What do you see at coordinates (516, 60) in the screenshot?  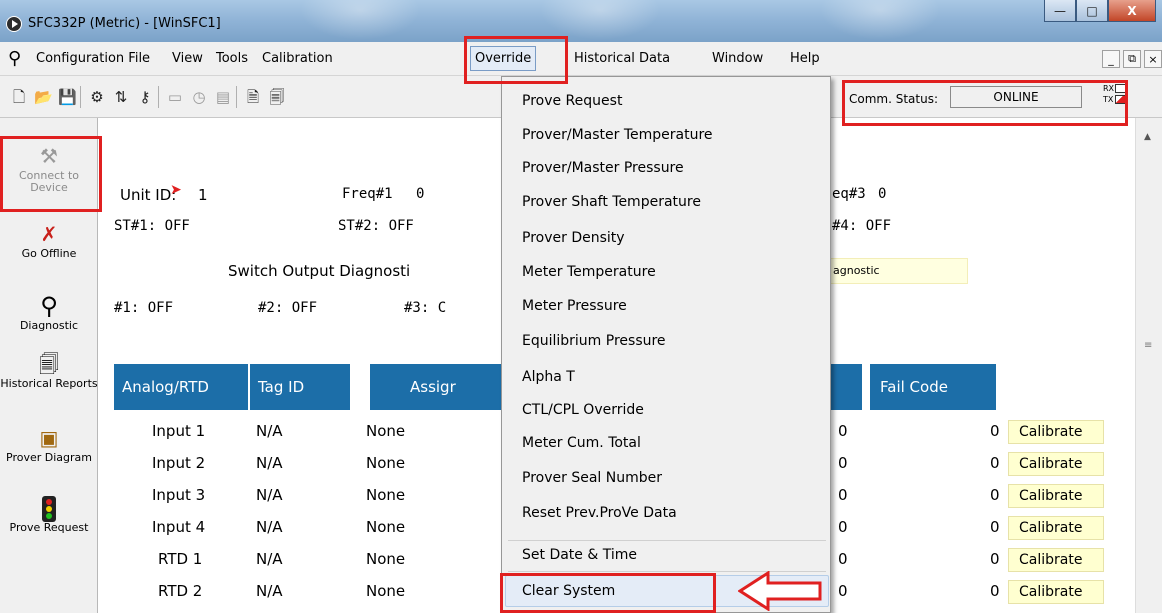 I see `annotation-override-box` at bounding box center [516, 60].